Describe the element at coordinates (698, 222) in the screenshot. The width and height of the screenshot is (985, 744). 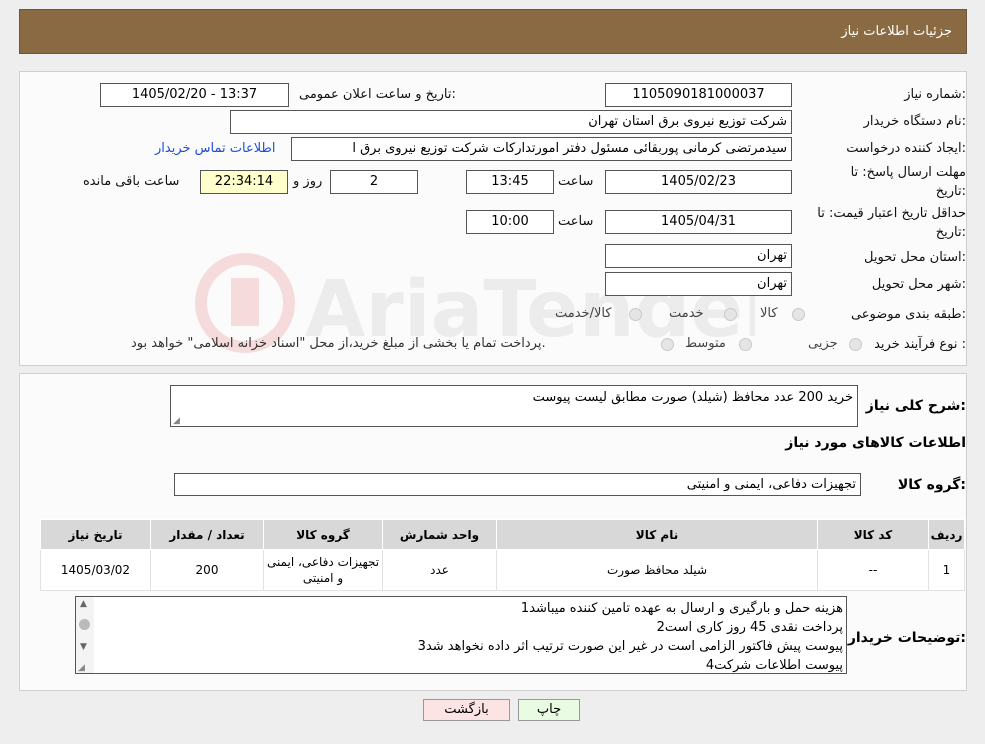
I see `validity-date-field: 1405/04/31` at that location.